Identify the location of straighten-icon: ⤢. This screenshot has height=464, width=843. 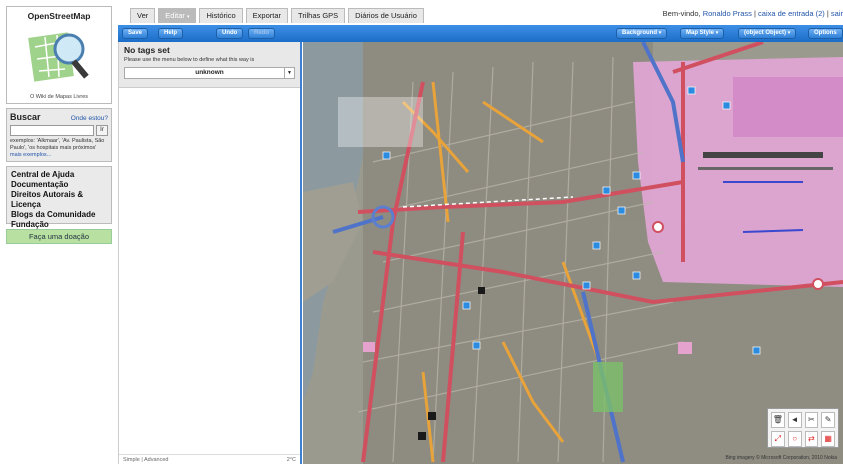
(778, 439).